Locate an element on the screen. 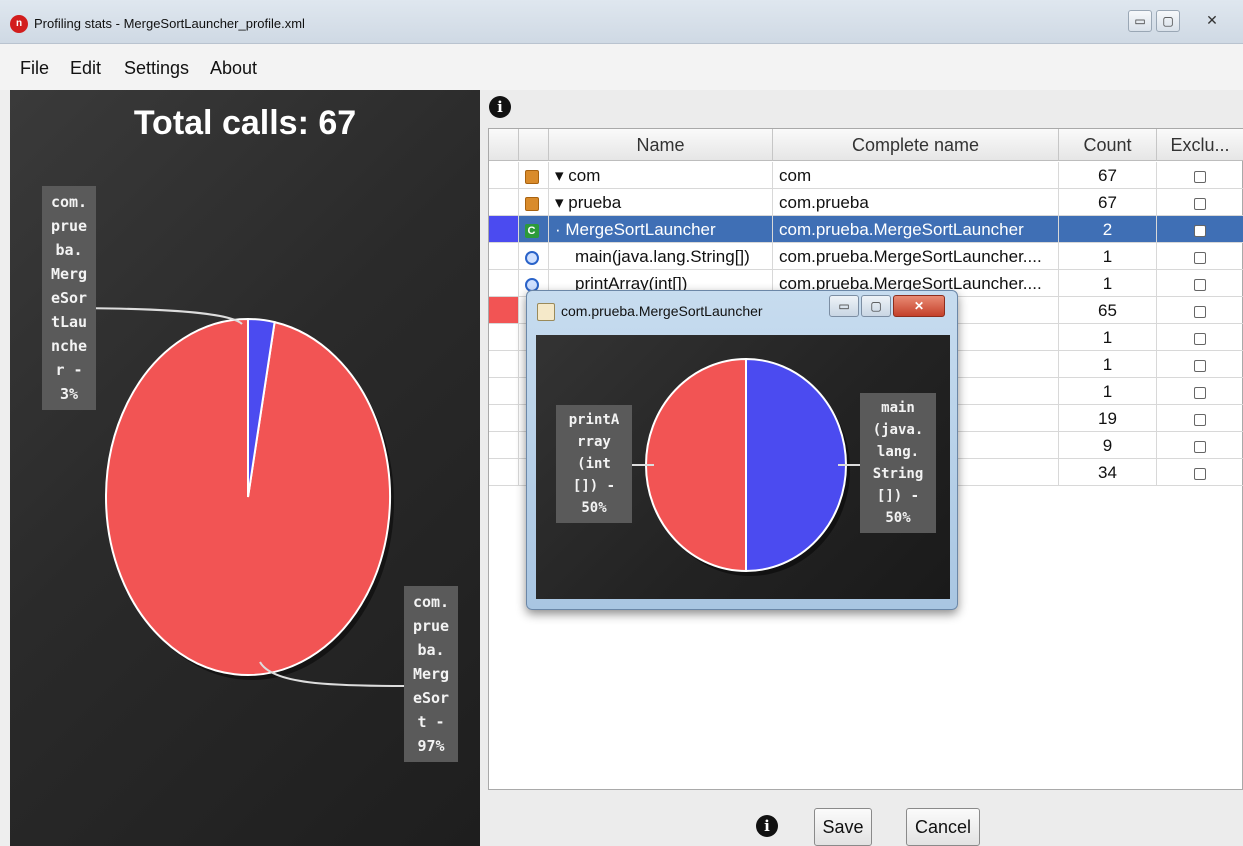 The height and width of the screenshot is (846, 1243). info-icon: i is located at coordinates (500, 107).